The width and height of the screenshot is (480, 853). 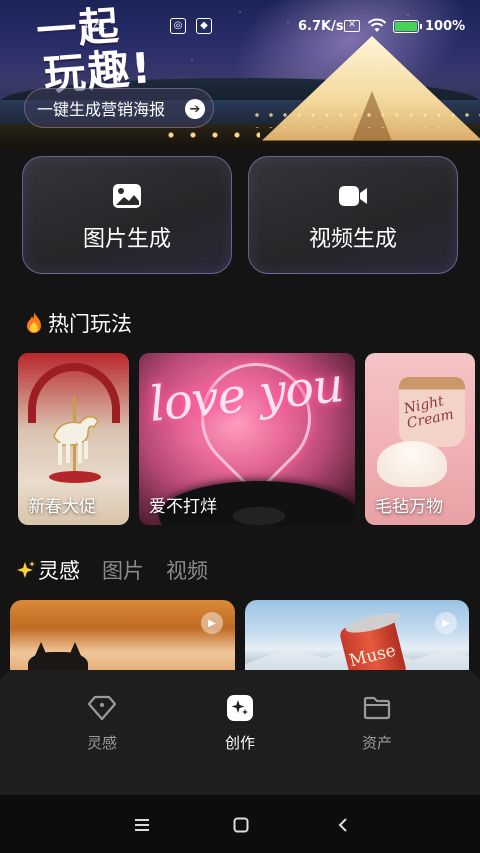 I want to click on feed-card-cat: ▶, so click(x=122, y=635).